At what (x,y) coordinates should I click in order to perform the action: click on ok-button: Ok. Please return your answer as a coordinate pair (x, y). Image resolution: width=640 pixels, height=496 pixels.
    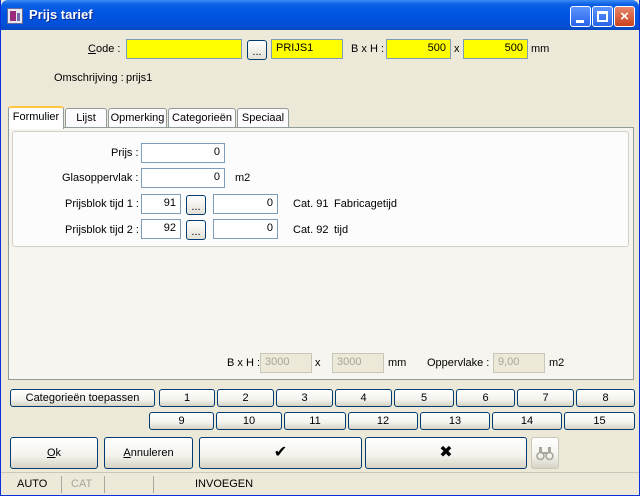
    Looking at the image, I should click on (54, 453).